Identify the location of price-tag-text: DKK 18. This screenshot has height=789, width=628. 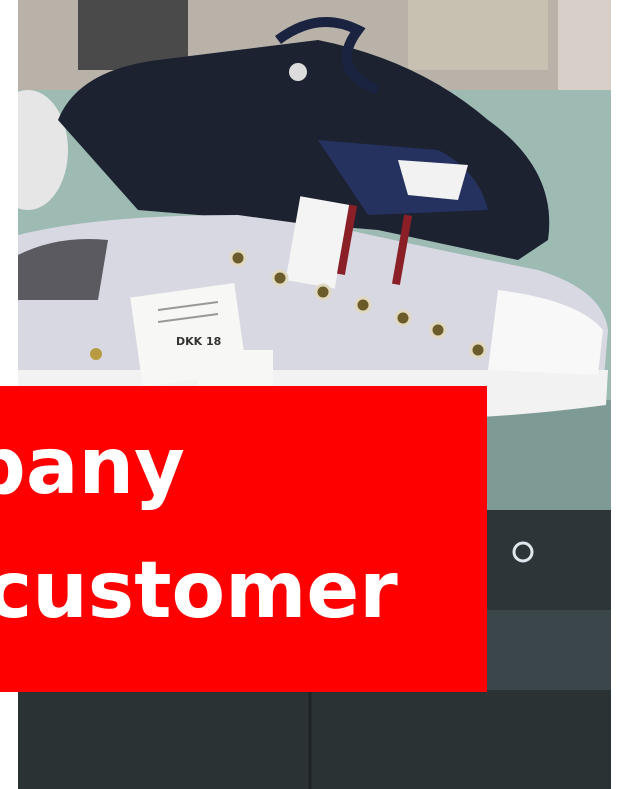
(198, 341).